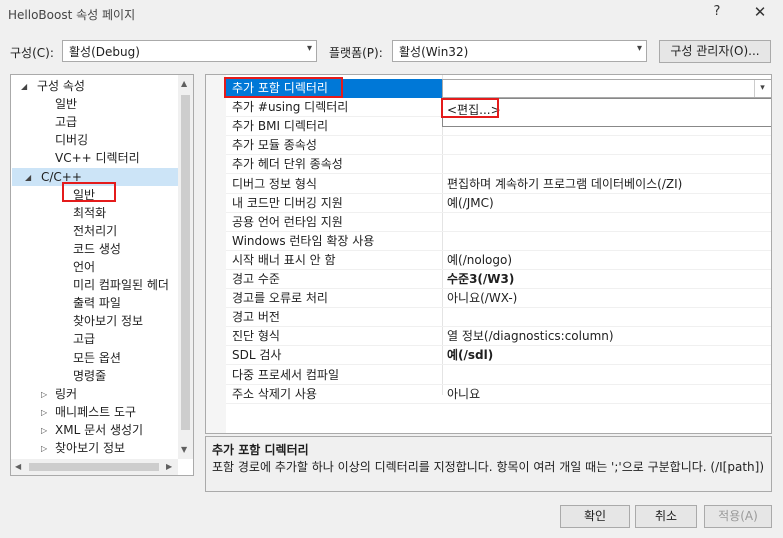 The width and height of the screenshot is (783, 538). Describe the element at coordinates (760, 13) in the screenshot. I see `close-icon: ✕` at that location.